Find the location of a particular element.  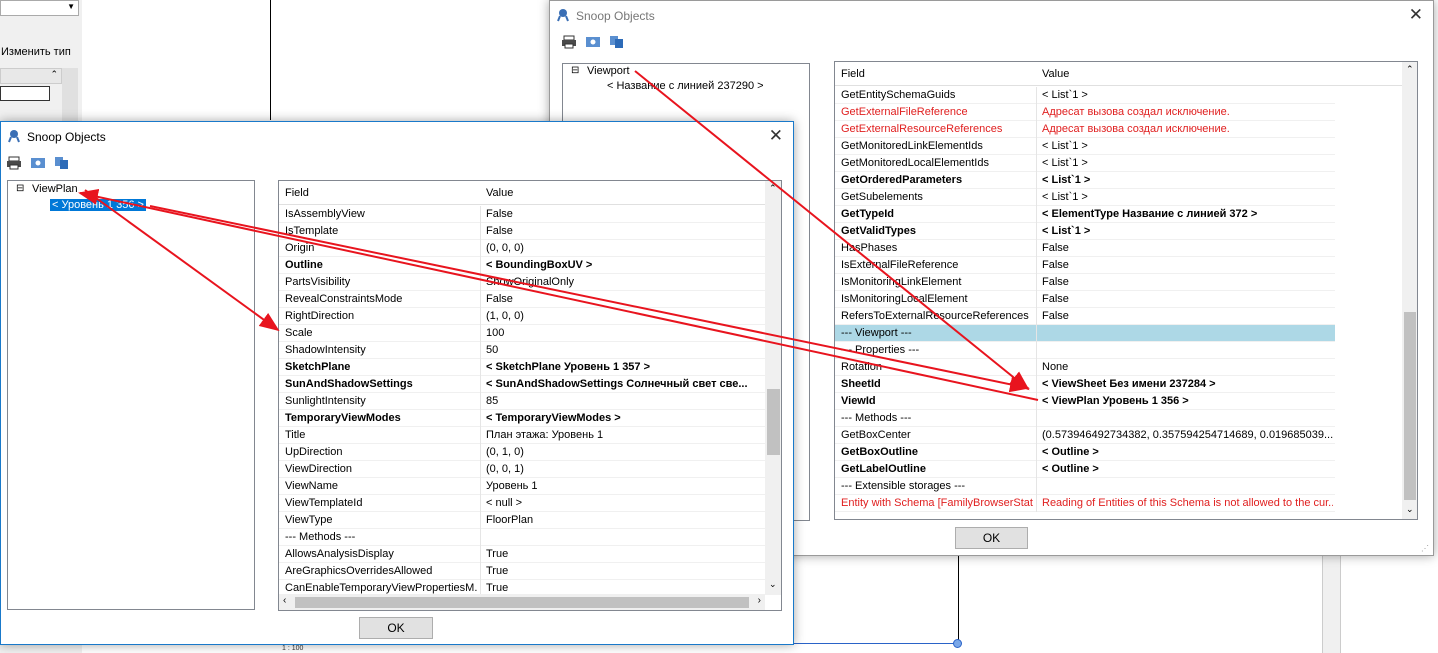

resize-grip-icon: ⋰ is located at coordinates (1425, 548).